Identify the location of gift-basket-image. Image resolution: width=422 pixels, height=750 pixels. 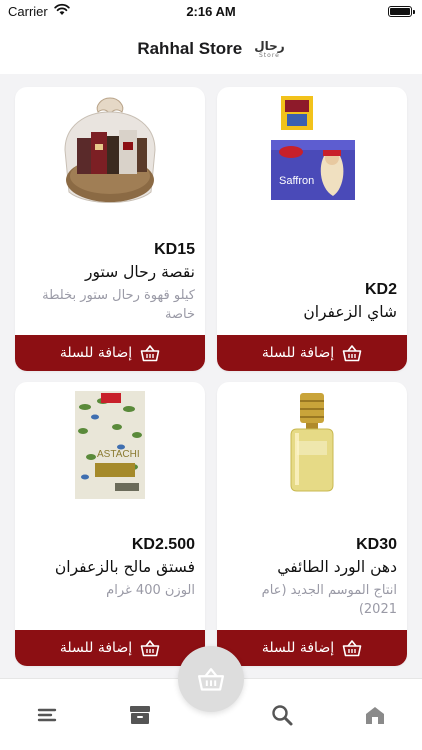
(110, 152).